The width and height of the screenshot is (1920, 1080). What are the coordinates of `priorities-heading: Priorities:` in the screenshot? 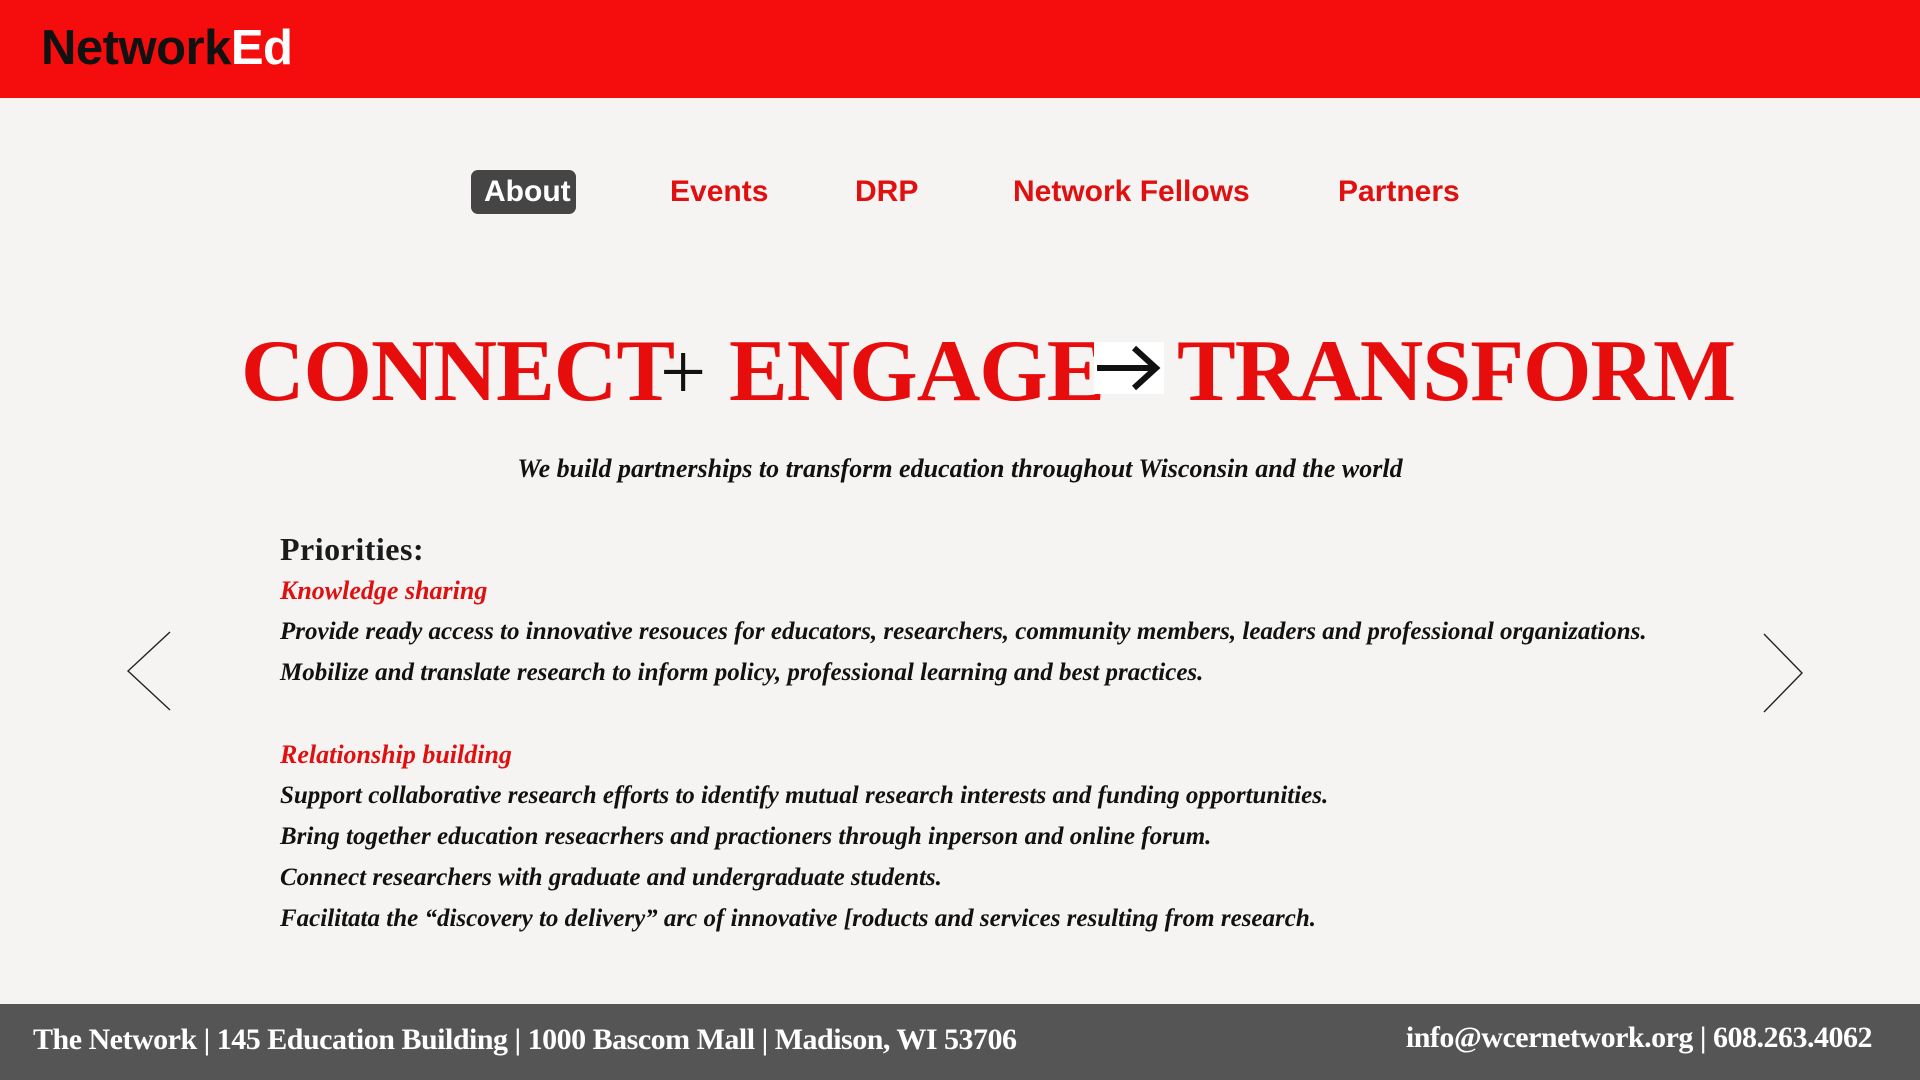 It's located at (352, 549).